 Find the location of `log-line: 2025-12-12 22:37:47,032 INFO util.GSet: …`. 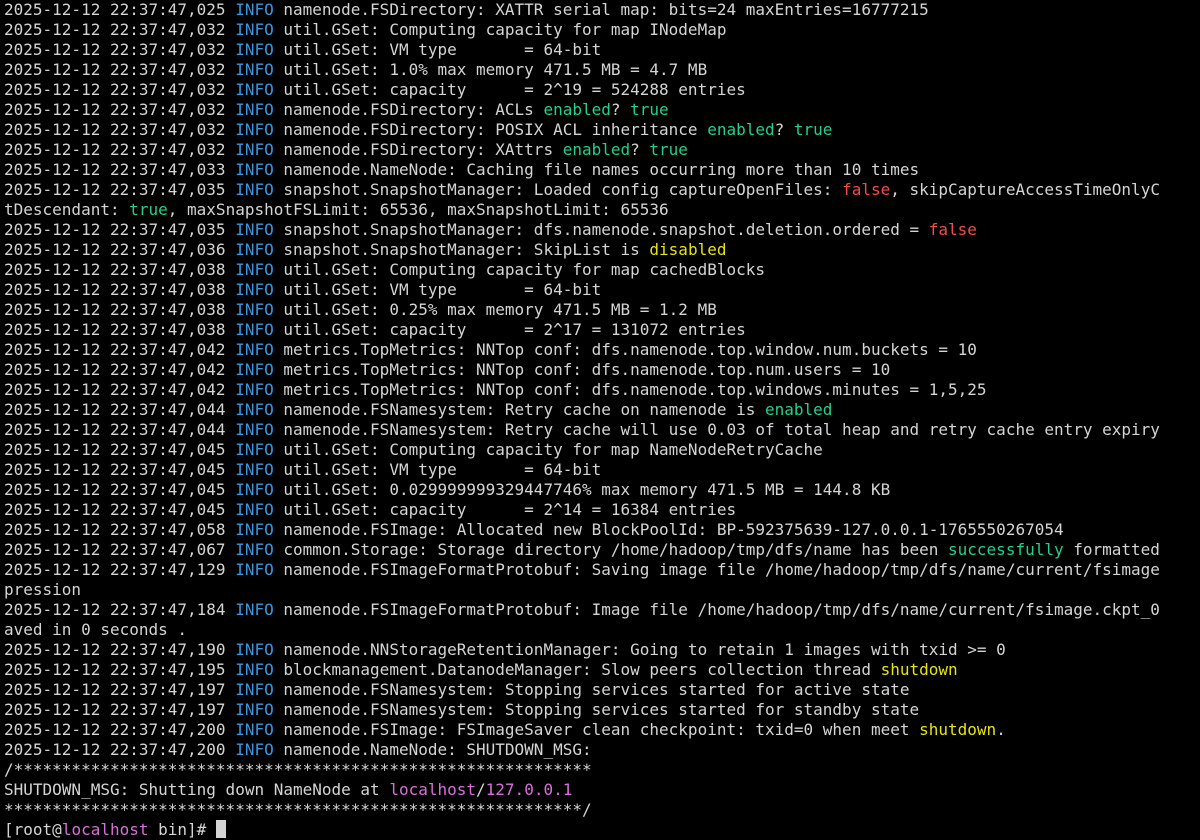

log-line: 2025-12-12 22:37:47,032 INFO util.GSet: … is located at coordinates (602, 30).